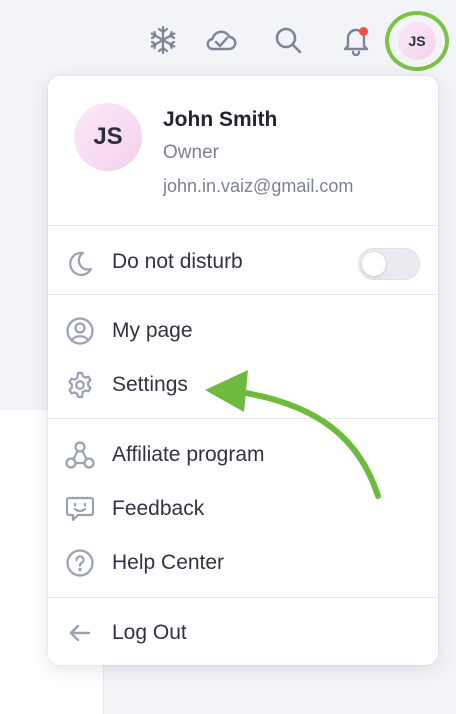 This screenshot has width=456, height=714. Describe the element at coordinates (374, 264) in the screenshot. I see `toggle-knob` at that location.